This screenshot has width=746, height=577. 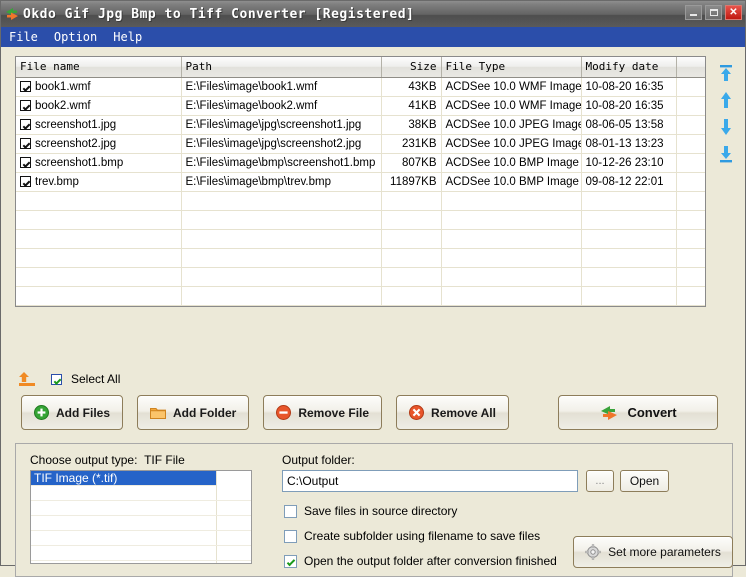 I want to click on cell-modify-date: 10-08-20 16:35, so click(x=629, y=87).